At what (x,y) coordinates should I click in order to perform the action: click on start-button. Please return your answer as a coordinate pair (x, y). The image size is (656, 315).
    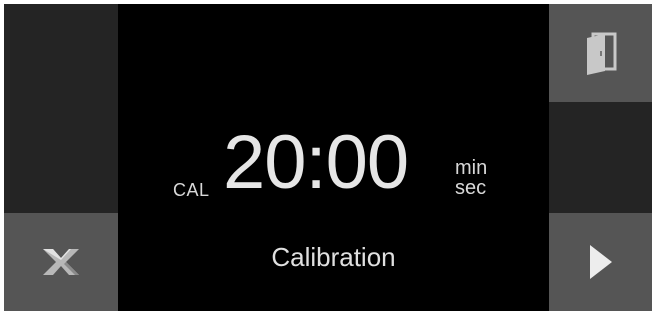
    Looking at the image, I should click on (600, 262).